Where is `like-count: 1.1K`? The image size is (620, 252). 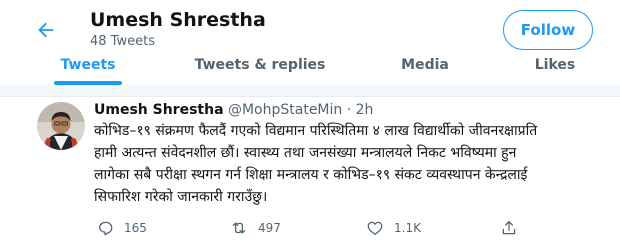 like-count: 1.1K is located at coordinates (407, 228).